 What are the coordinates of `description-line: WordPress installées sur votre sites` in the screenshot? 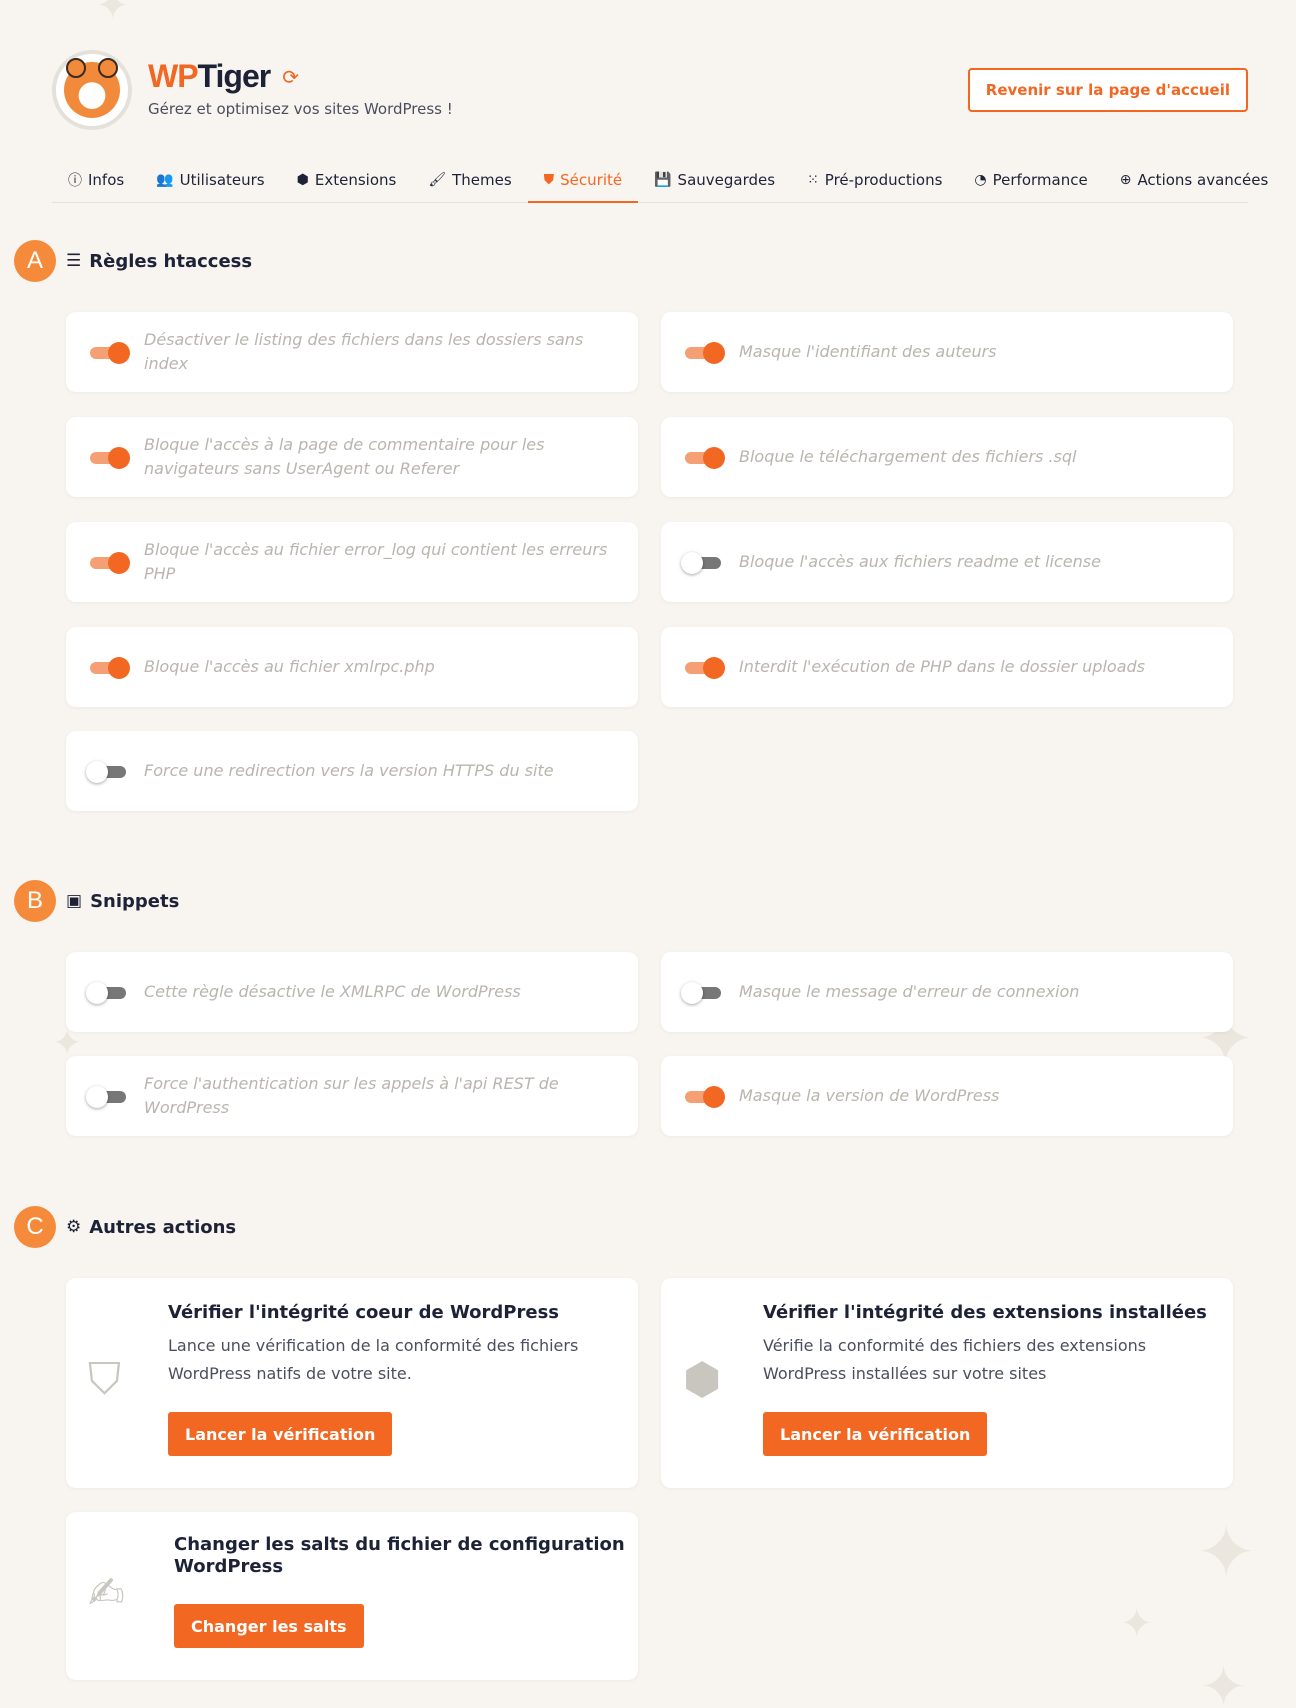 It's located at (905, 1373).